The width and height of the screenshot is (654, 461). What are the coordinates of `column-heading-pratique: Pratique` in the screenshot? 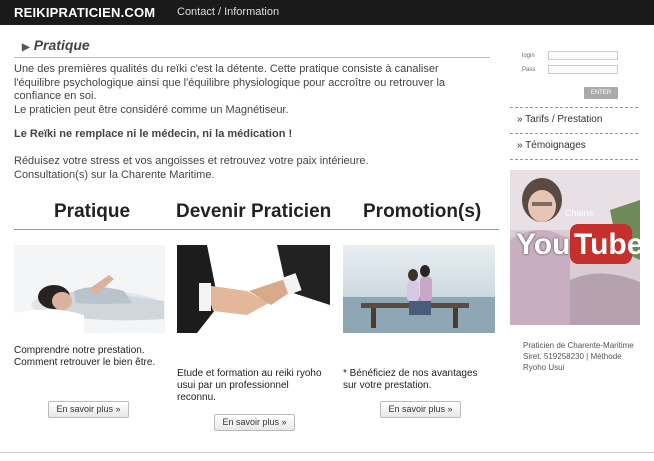 It's located at (92, 211).